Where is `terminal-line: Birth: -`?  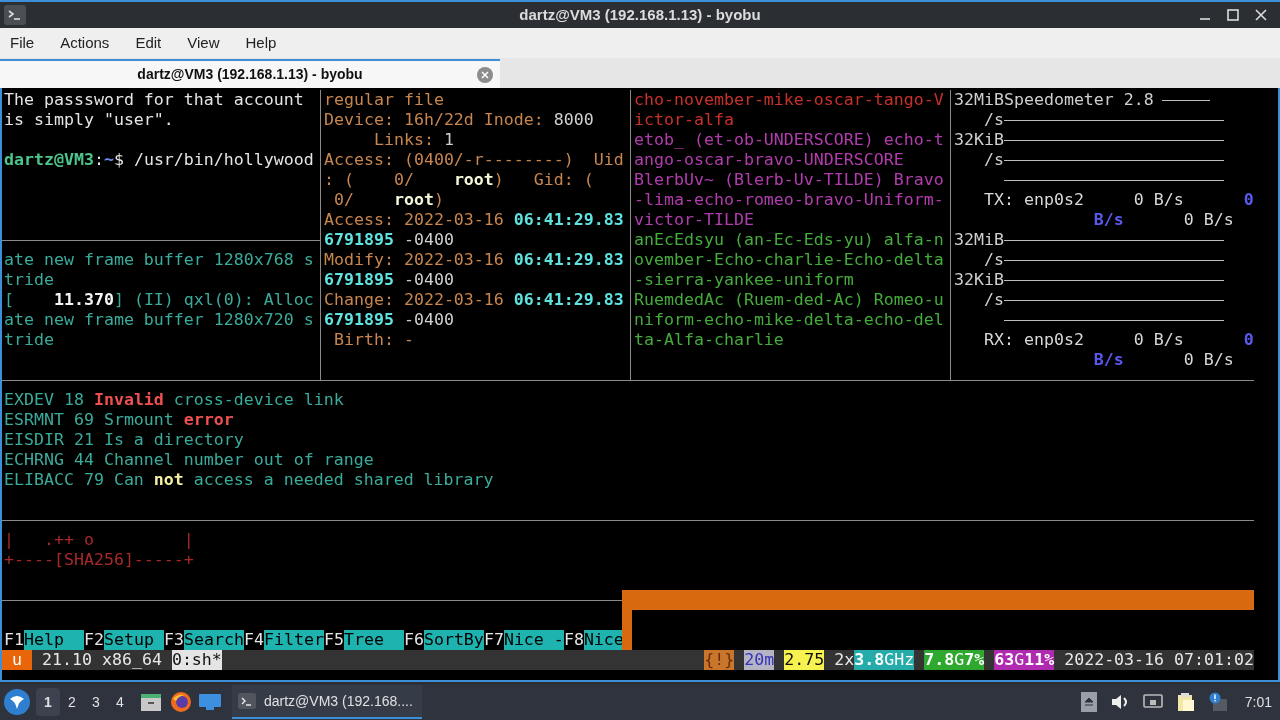 terminal-line: Birth: - is located at coordinates (374, 340).